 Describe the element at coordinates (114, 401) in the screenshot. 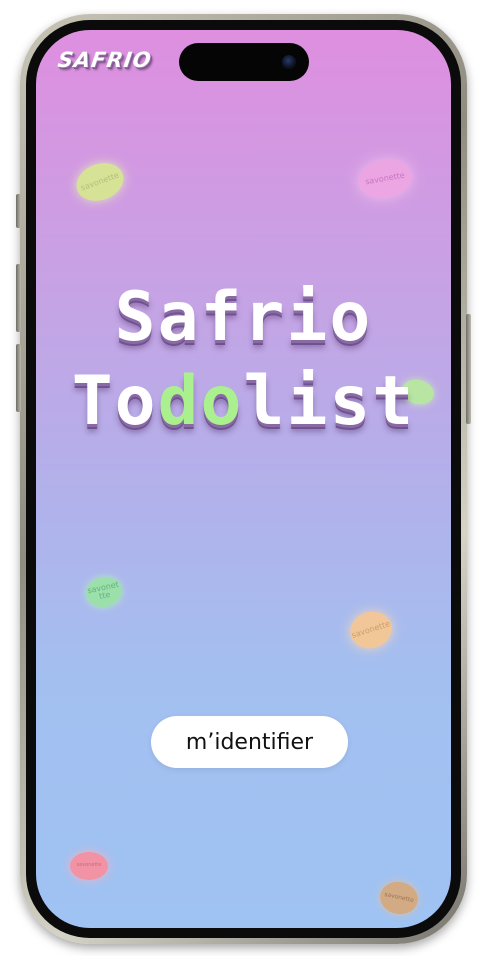

I see `title-segment: To` at that location.